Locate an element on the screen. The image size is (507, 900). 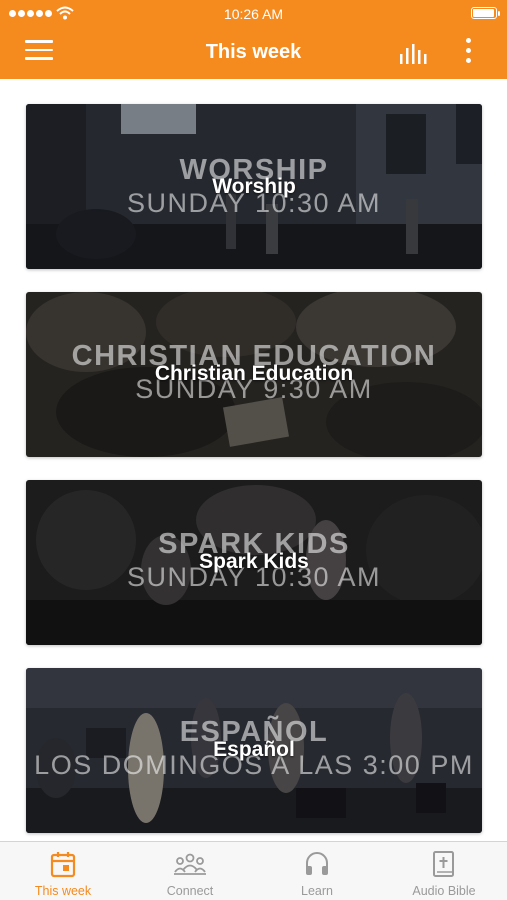
tab-audio-bible: Audio Bible is located at coordinates (444, 871).